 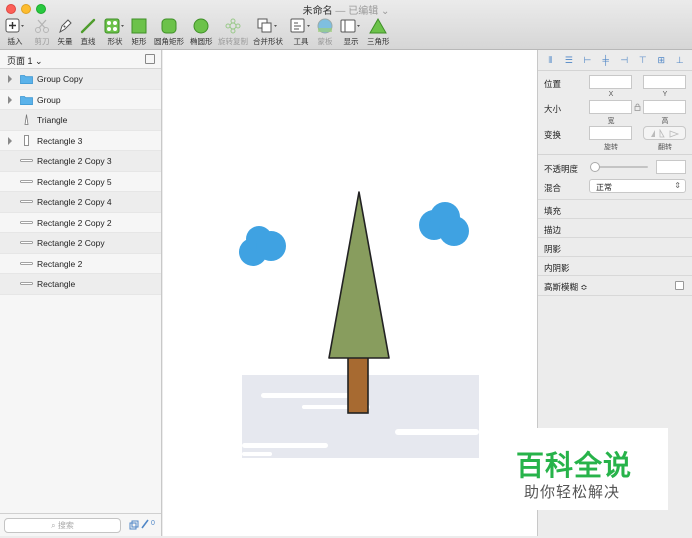 What do you see at coordinates (587, 60) in the screenshot?
I see `align-left-icon: ⊢` at bounding box center [587, 60].